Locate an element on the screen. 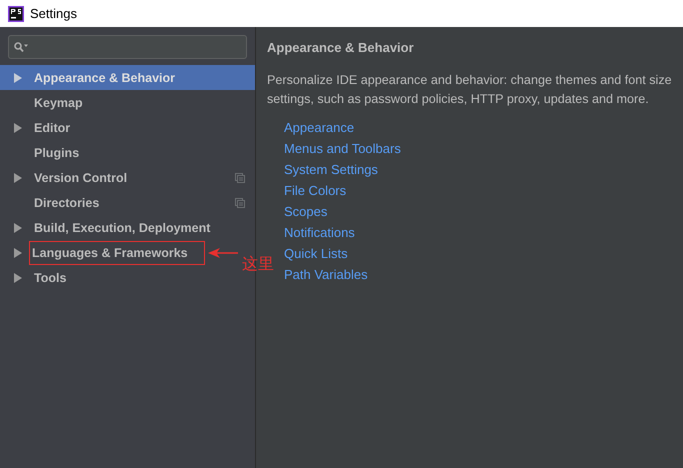  settings-link: Notifications is located at coordinates (319, 232).